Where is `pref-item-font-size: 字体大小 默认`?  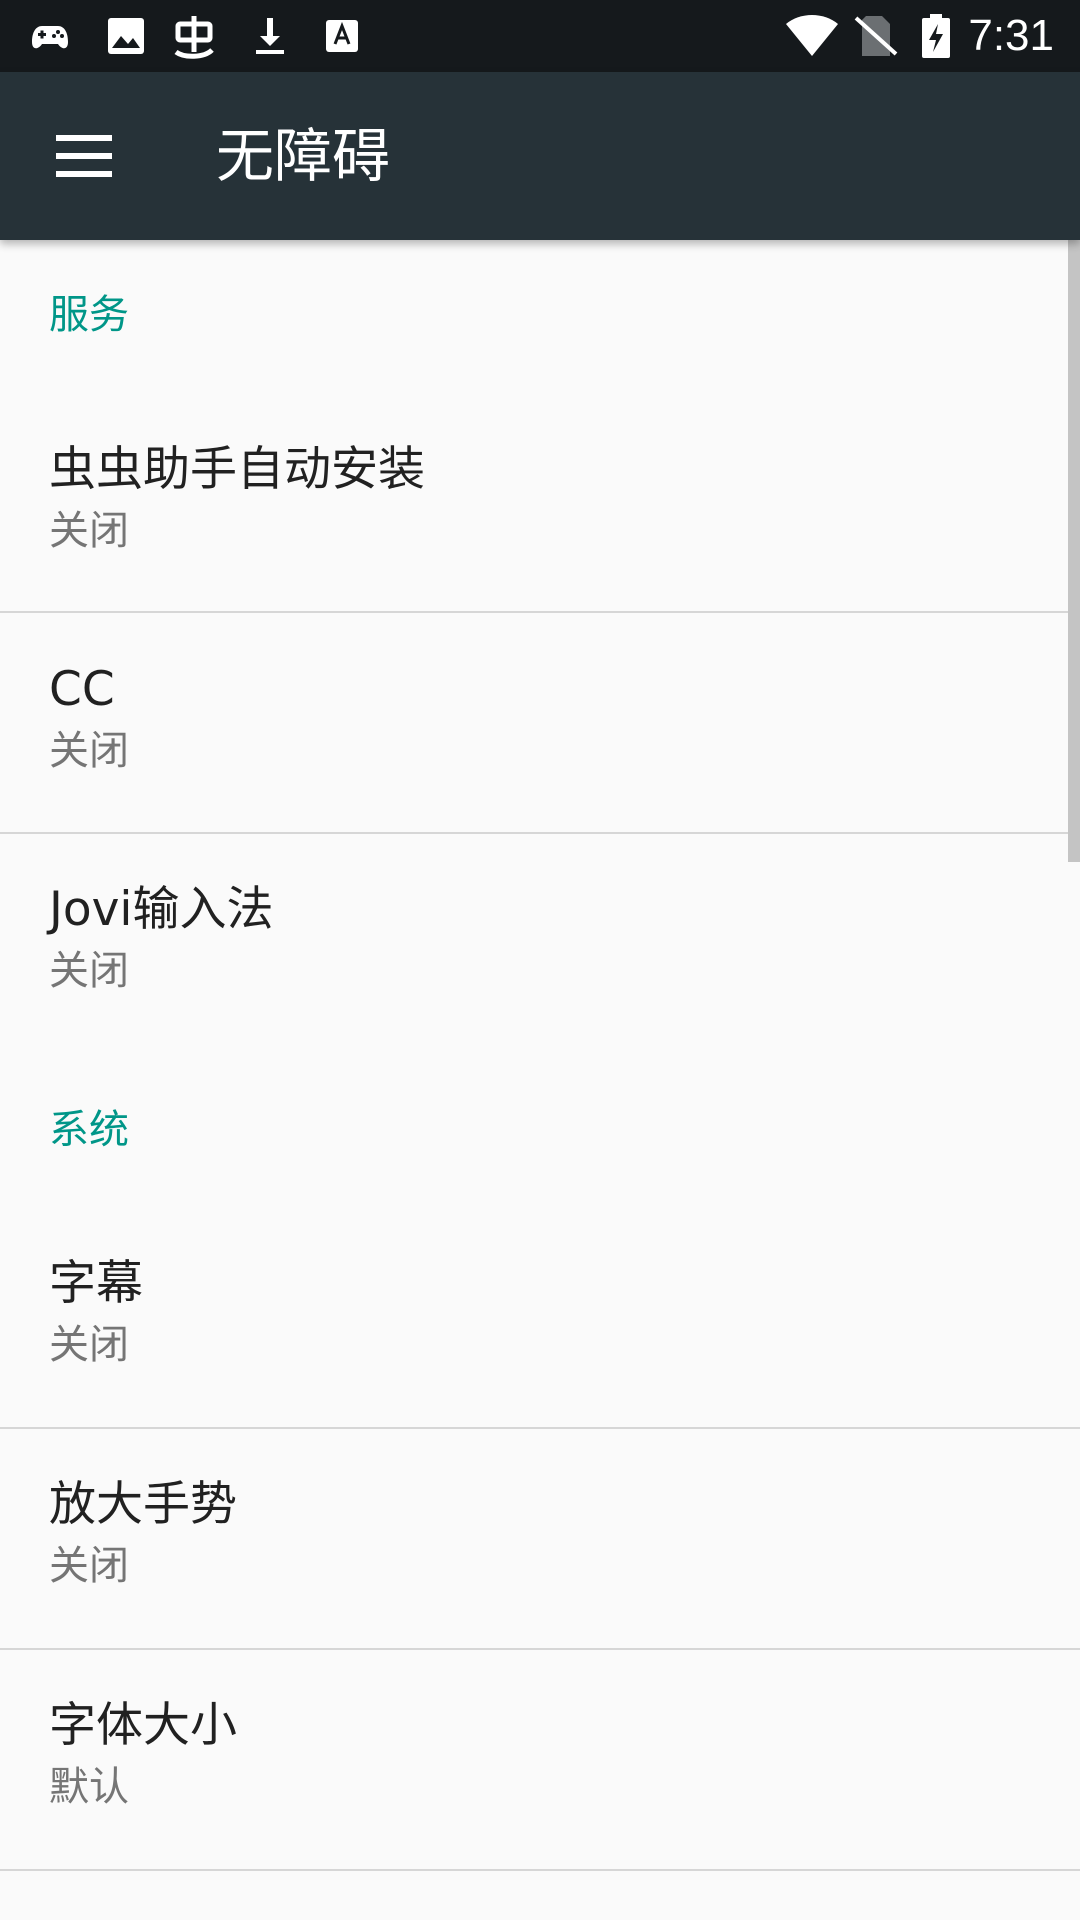 pref-item-font-size: 字体大小 默认 is located at coordinates (540, 1806).